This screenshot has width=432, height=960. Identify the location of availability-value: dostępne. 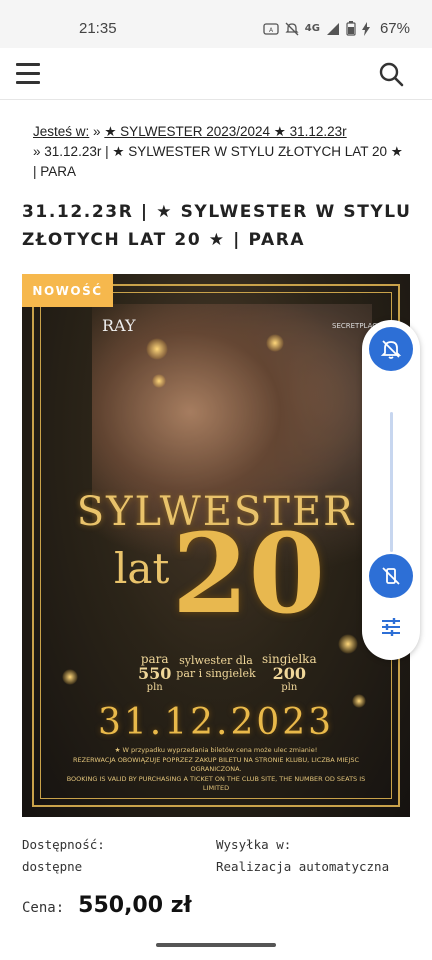
(52, 866).